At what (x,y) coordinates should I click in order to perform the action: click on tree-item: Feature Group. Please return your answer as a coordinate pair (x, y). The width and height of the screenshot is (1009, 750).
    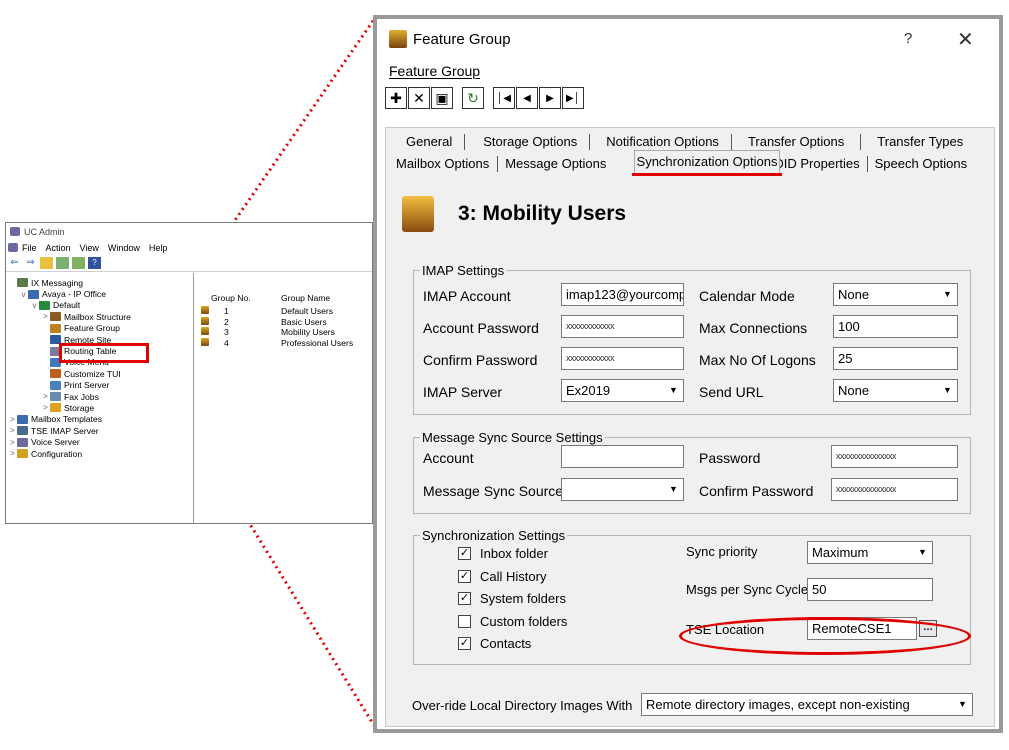
    Looking at the image, I should click on (99, 328).